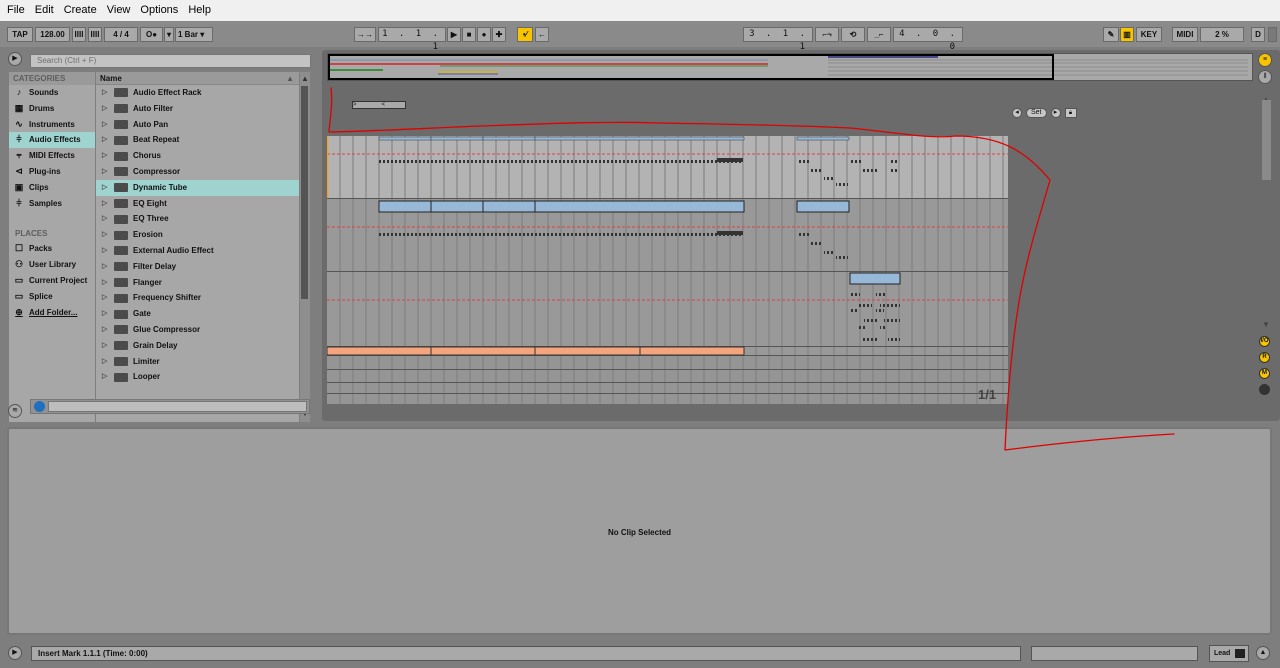  What do you see at coordinates (170, 61) in the screenshot?
I see `search-input: Search (Ctrl + F)` at bounding box center [170, 61].